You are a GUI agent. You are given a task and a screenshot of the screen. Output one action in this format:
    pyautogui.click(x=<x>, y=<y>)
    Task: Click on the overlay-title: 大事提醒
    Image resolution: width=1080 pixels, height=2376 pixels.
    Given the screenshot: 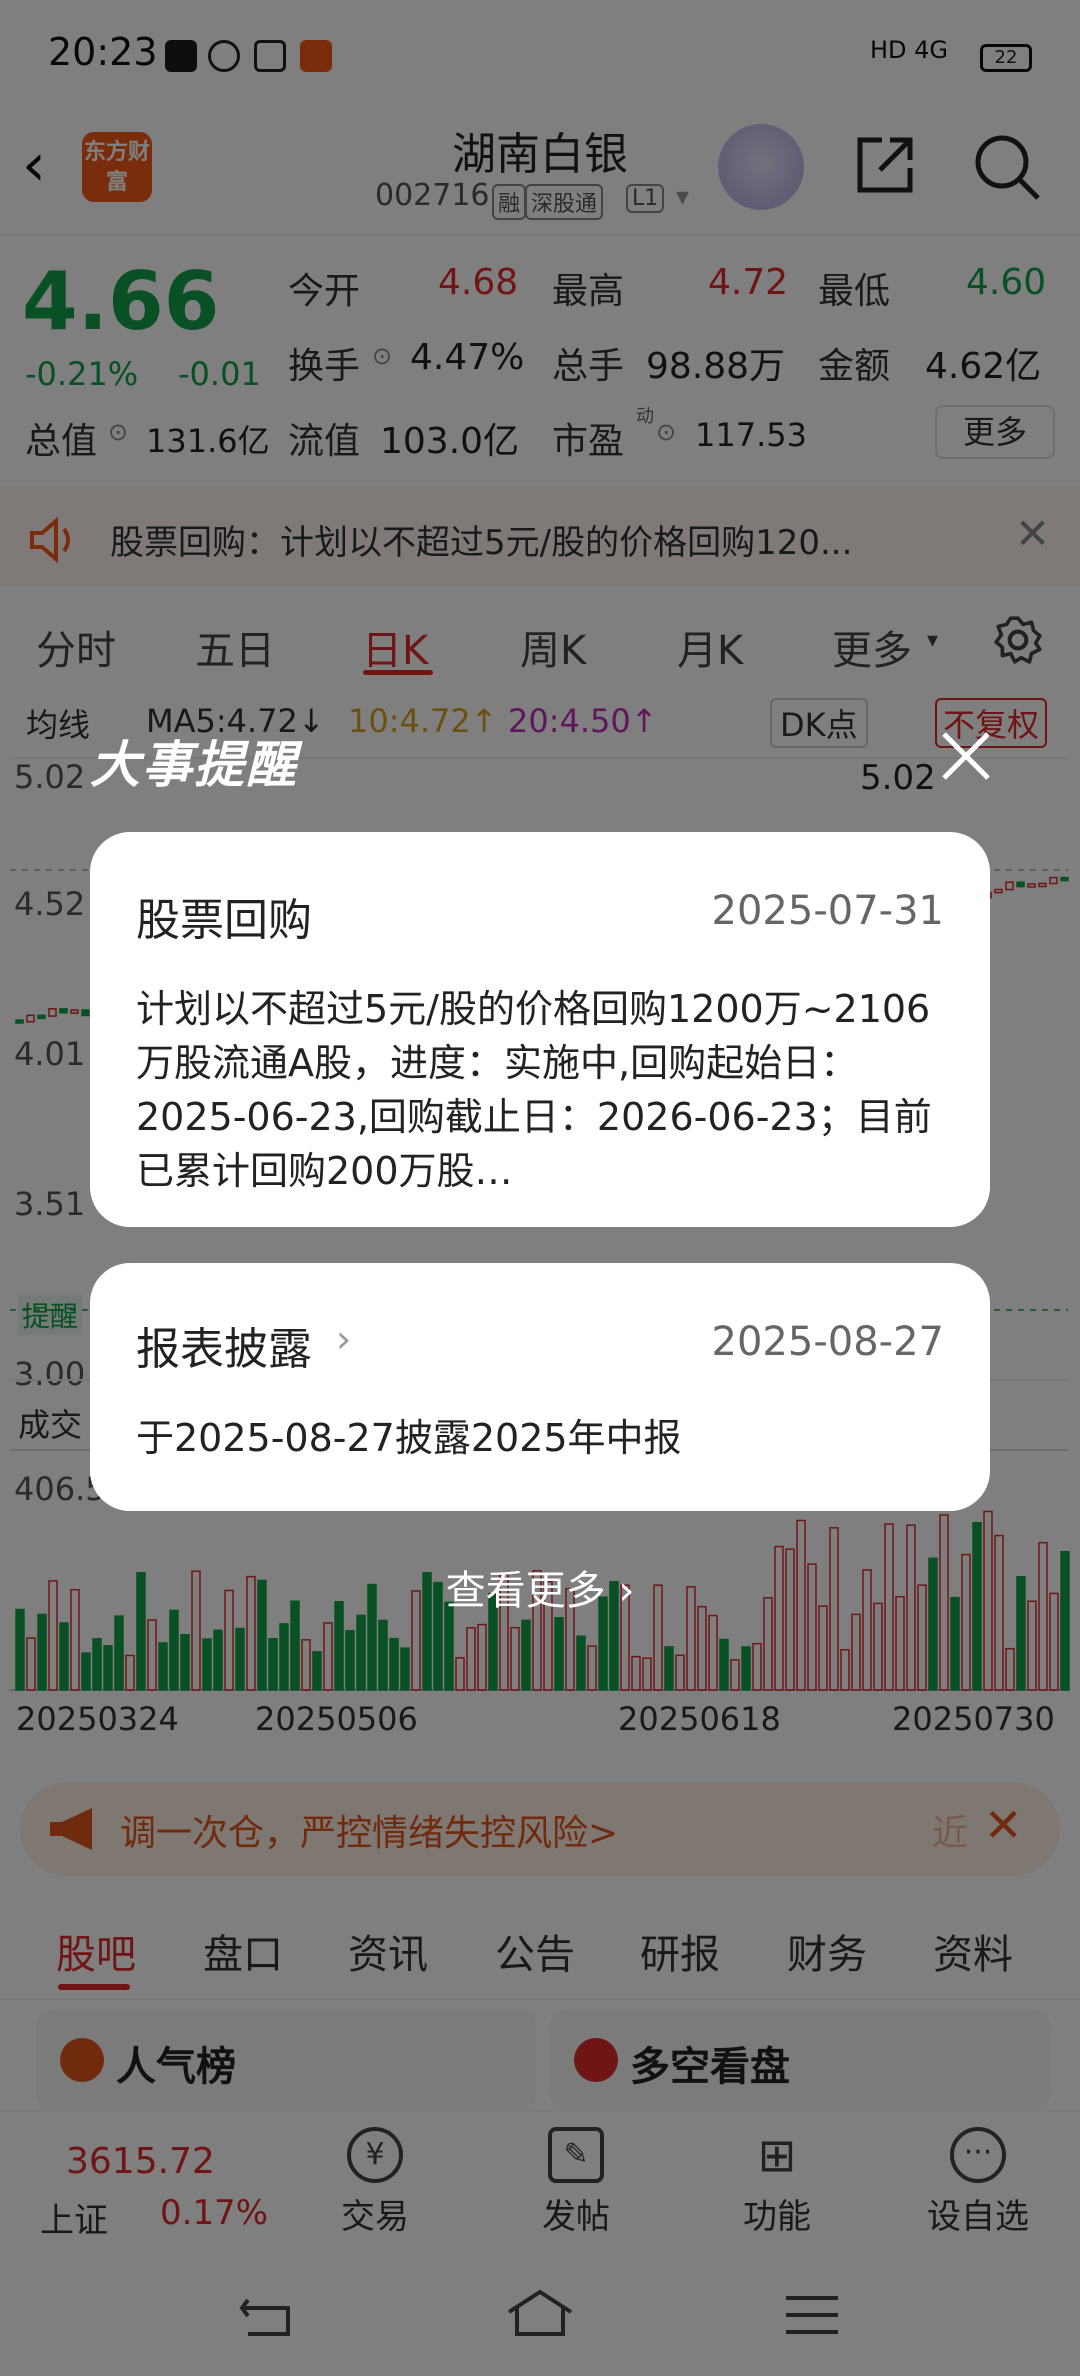 What is the action you would take?
    pyautogui.click(x=194, y=765)
    